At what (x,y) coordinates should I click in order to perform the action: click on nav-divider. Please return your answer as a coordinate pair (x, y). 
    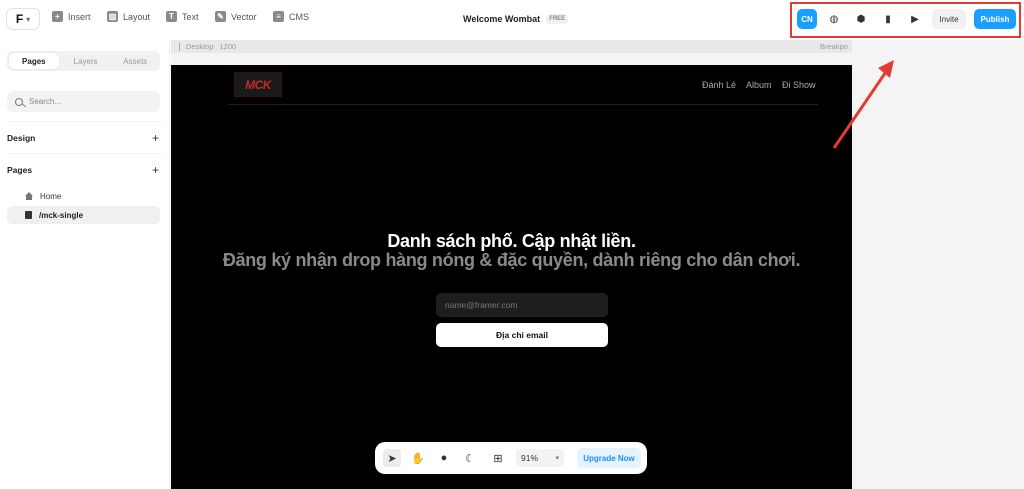
    Looking at the image, I should click on (523, 104).